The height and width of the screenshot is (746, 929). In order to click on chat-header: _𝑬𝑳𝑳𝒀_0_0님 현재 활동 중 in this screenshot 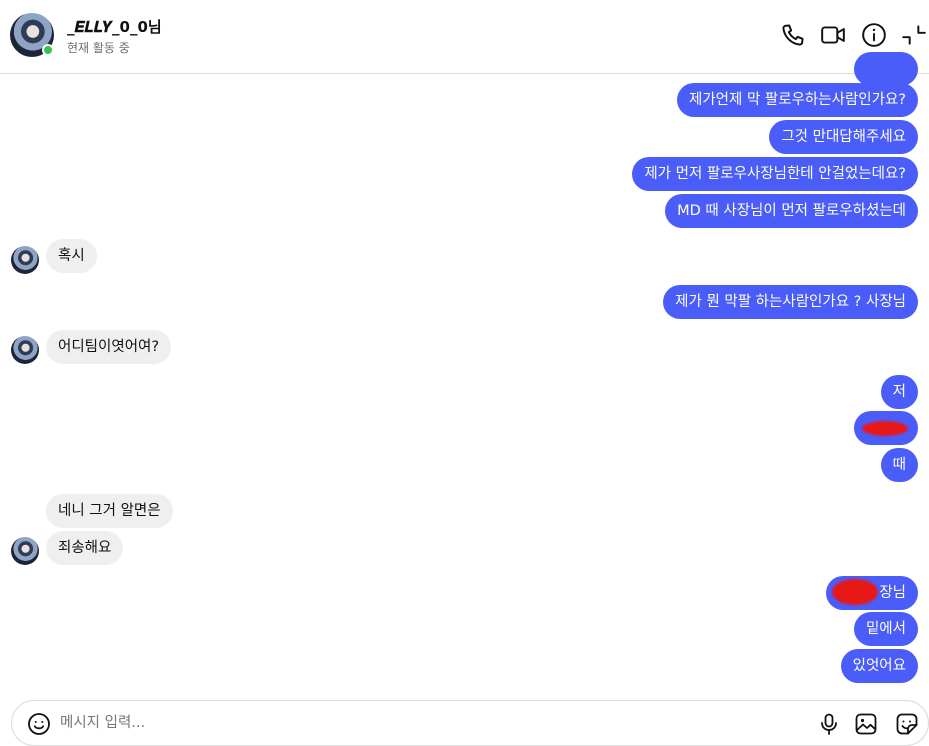, I will do `click(464, 37)`.